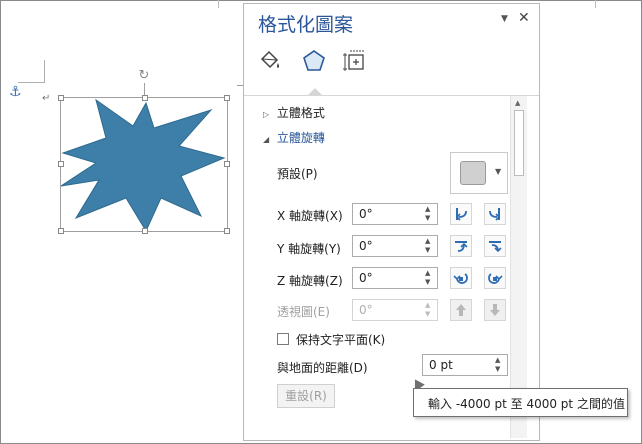 The height and width of the screenshot is (444, 642). Describe the element at coordinates (306, 25) in the screenshot. I see `pane-title: 格式化圖案` at that location.